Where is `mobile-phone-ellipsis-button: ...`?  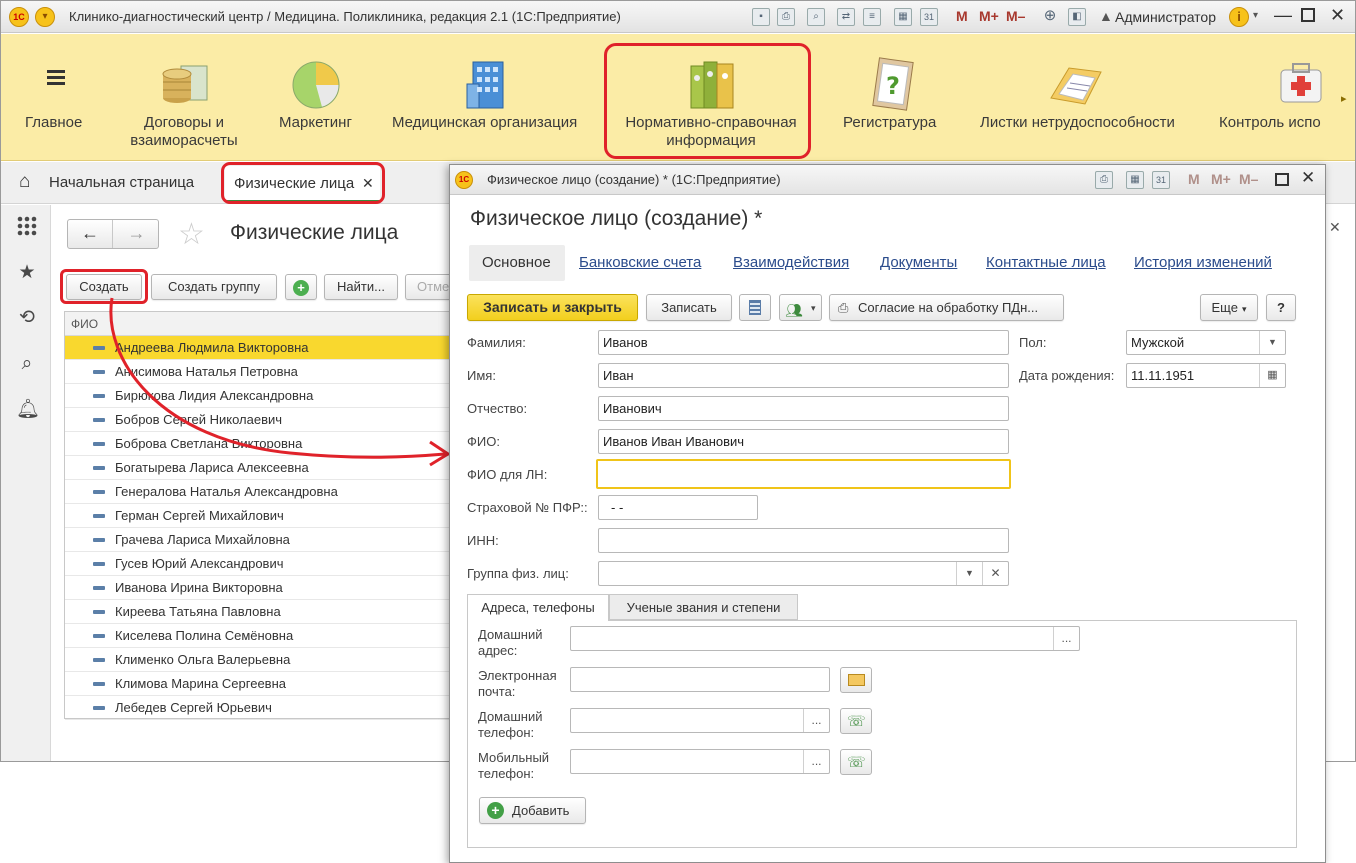
mobile-phone-ellipsis-button: ... is located at coordinates (816, 761).